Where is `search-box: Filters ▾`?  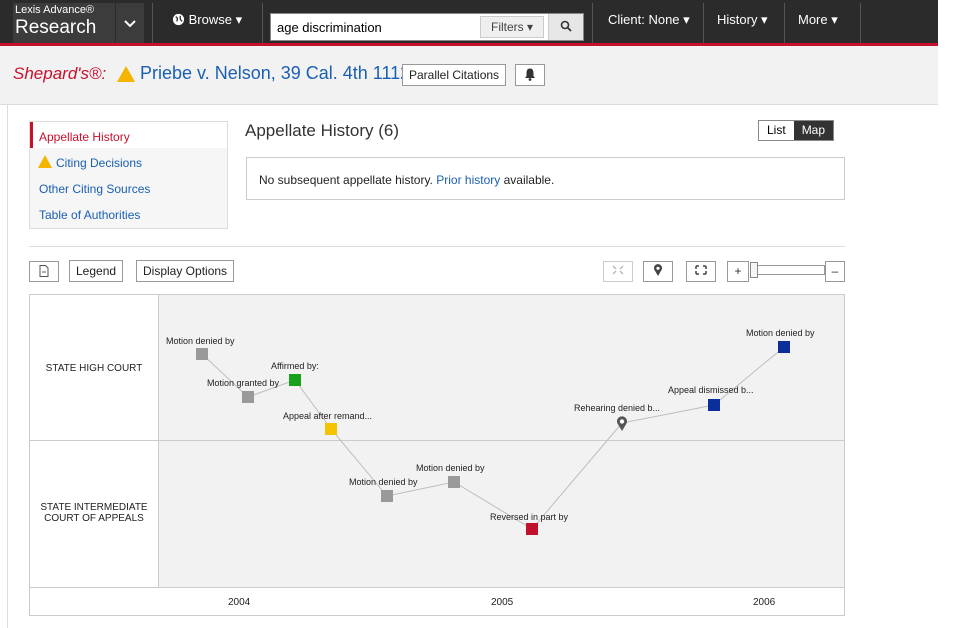
search-box: Filters ▾ is located at coordinates (427, 27).